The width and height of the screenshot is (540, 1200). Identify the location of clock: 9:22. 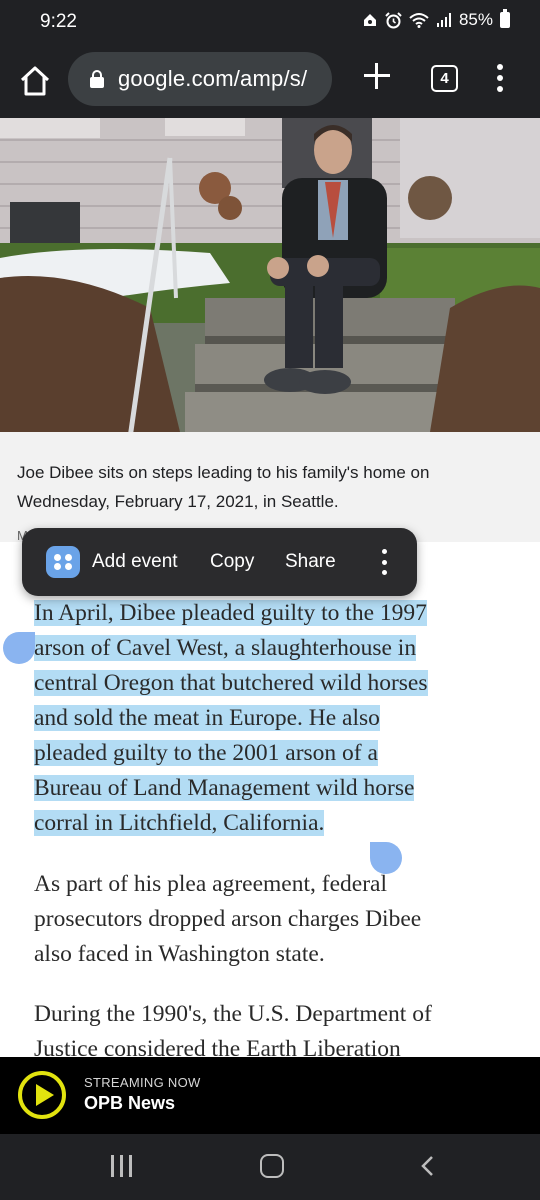
(58, 21).